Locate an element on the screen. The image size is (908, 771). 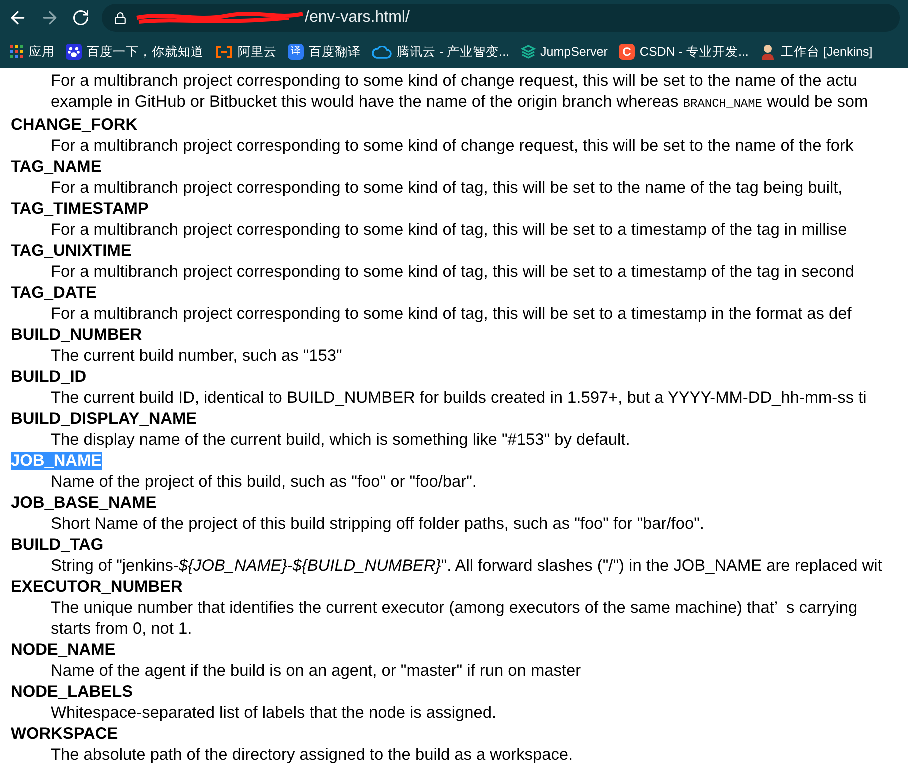
variable-name: NODE_NAME is located at coordinates (63, 650).